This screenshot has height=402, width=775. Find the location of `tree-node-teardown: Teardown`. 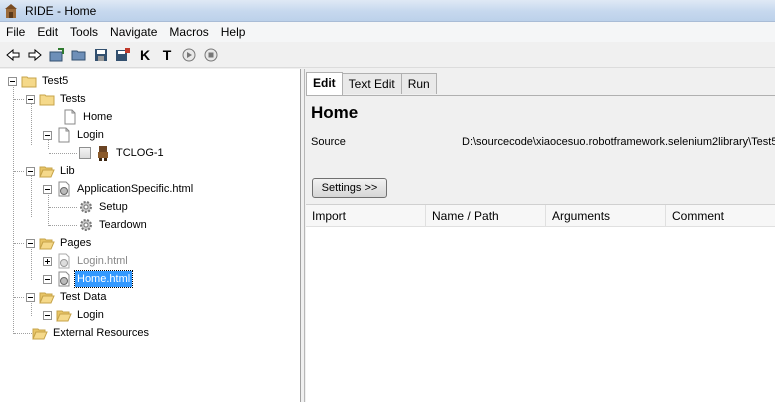

tree-node-teardown: Teardown is located at coordinates (113, 225).